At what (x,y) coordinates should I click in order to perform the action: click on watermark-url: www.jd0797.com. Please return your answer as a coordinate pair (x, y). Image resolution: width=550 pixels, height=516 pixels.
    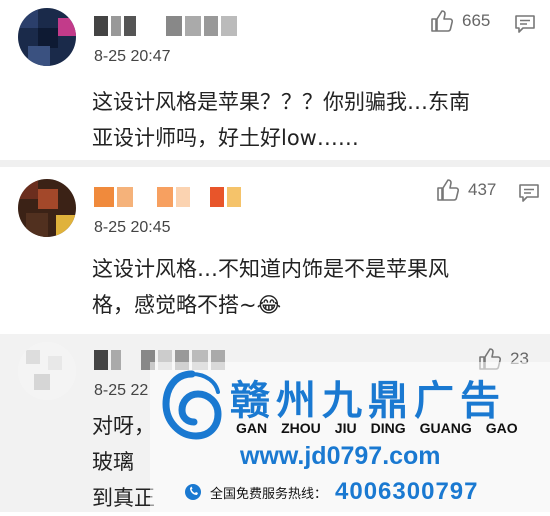
    Looking at the image, I should click on (340, 456).